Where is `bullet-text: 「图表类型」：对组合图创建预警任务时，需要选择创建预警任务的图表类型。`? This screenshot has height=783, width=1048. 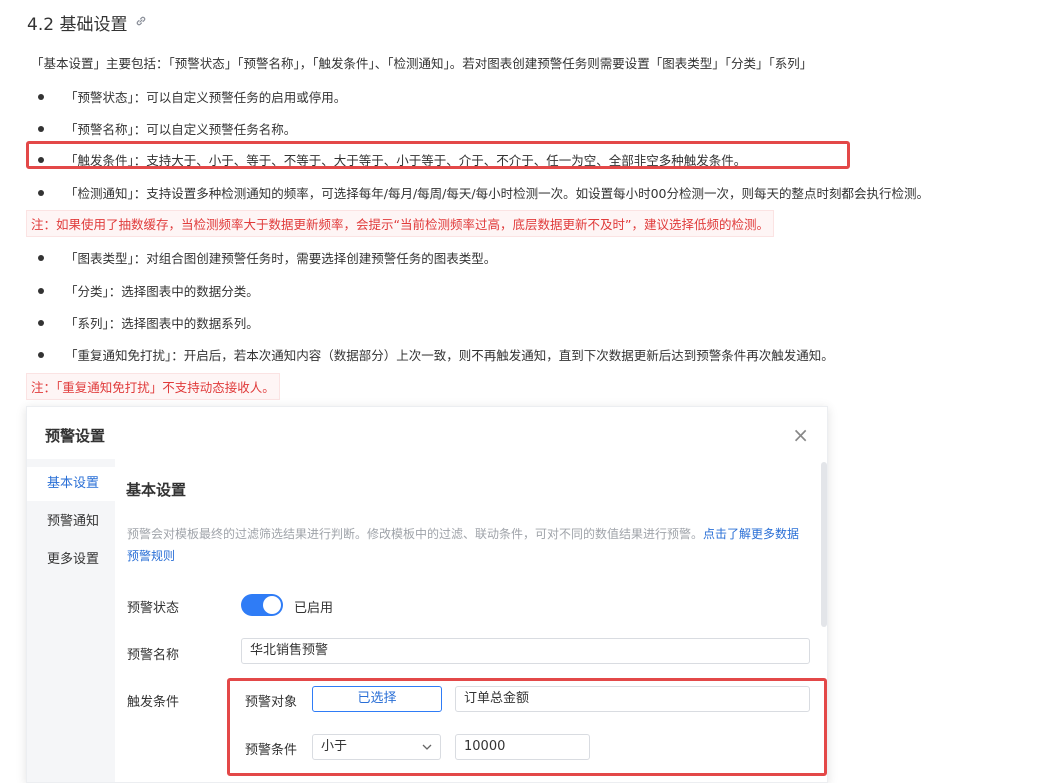
bullet-text: 「图表类型」：对组合图创建预警任务时，需要选择创建预警任务的图表类型。 is located at coordinates (281, 258).